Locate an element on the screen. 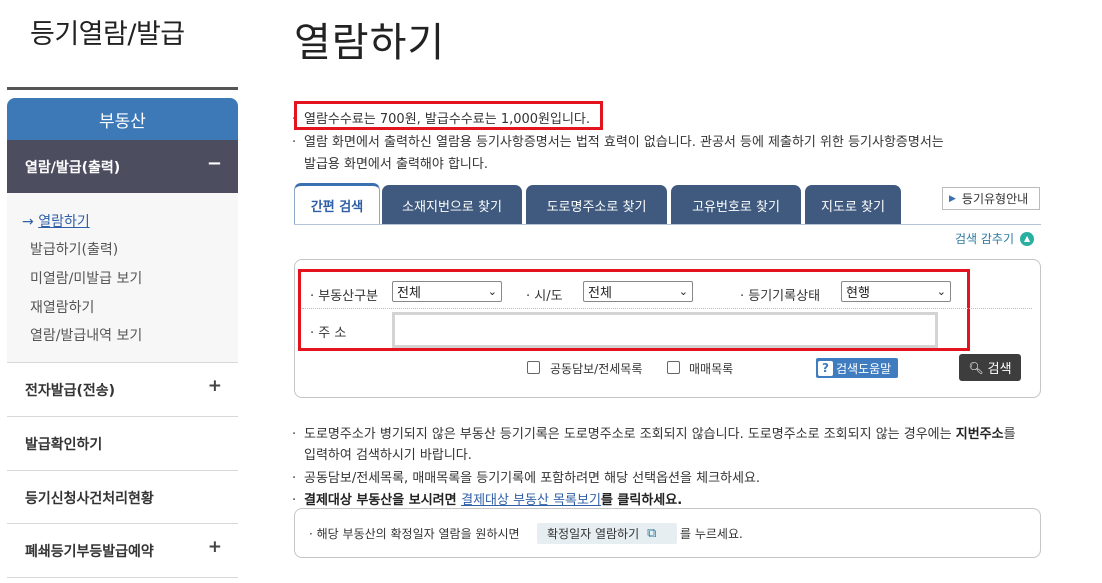 The width and height of the screenshot is (1102, 583). sidebar-title: 등기열람/발급 is located at coordinates (107, 34).